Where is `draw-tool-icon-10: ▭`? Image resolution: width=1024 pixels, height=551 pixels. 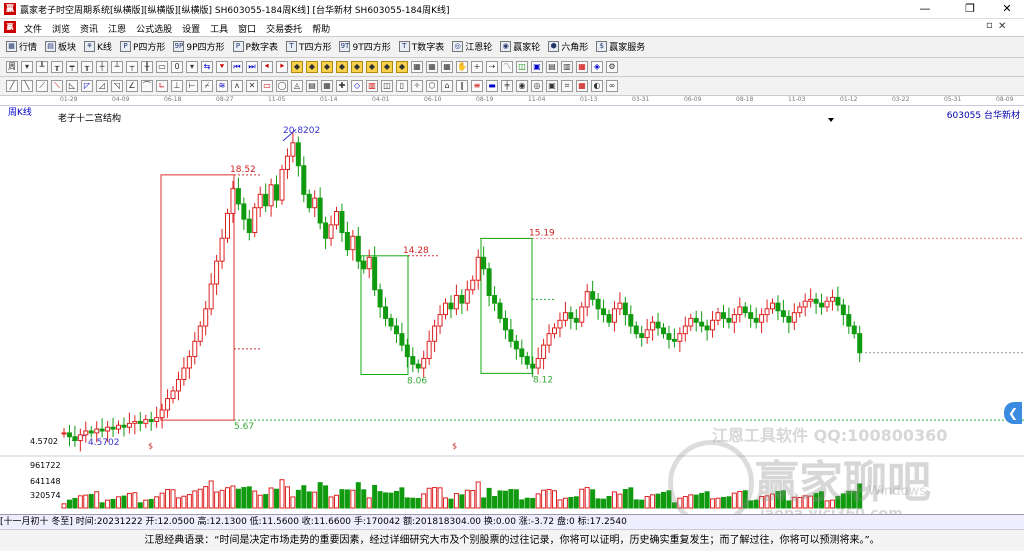 draw-tool-icon-10: ▭ is located at coordinates (162, 67).